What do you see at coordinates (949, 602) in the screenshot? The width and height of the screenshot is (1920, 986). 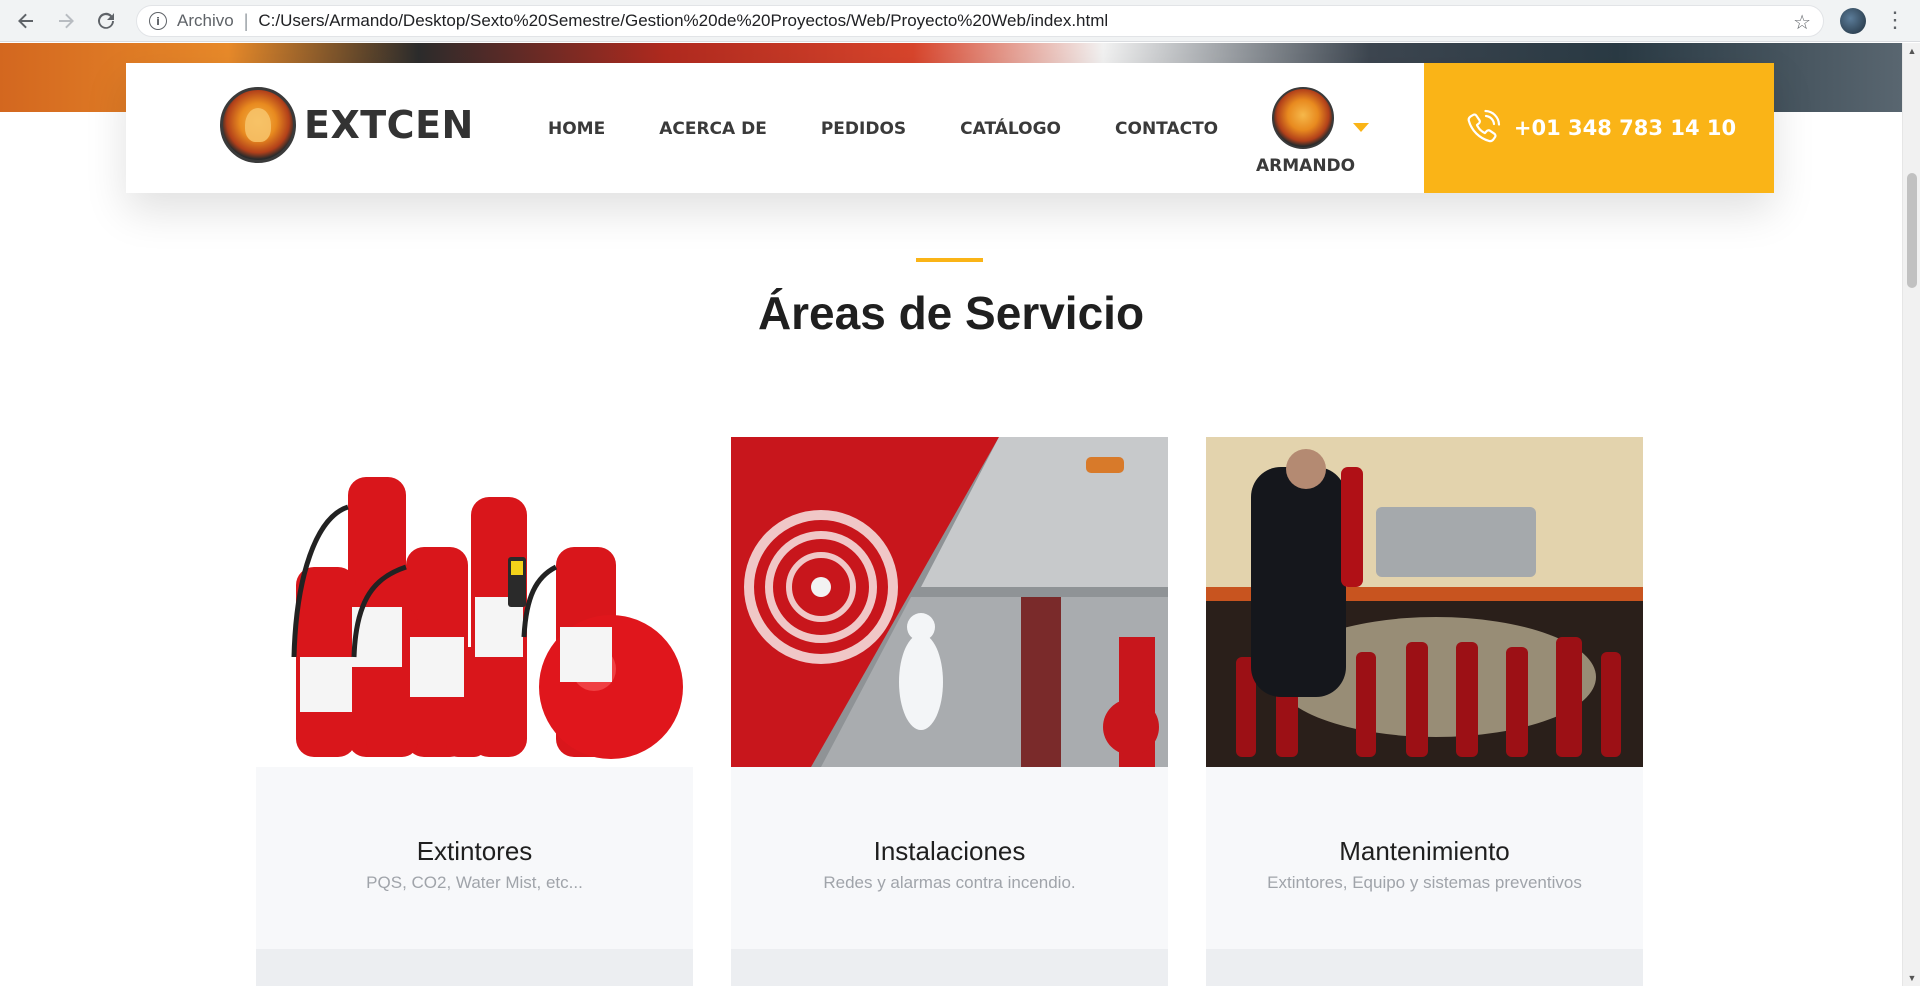 I see `card-image-instalaciones` at bounding box center [949, 602].